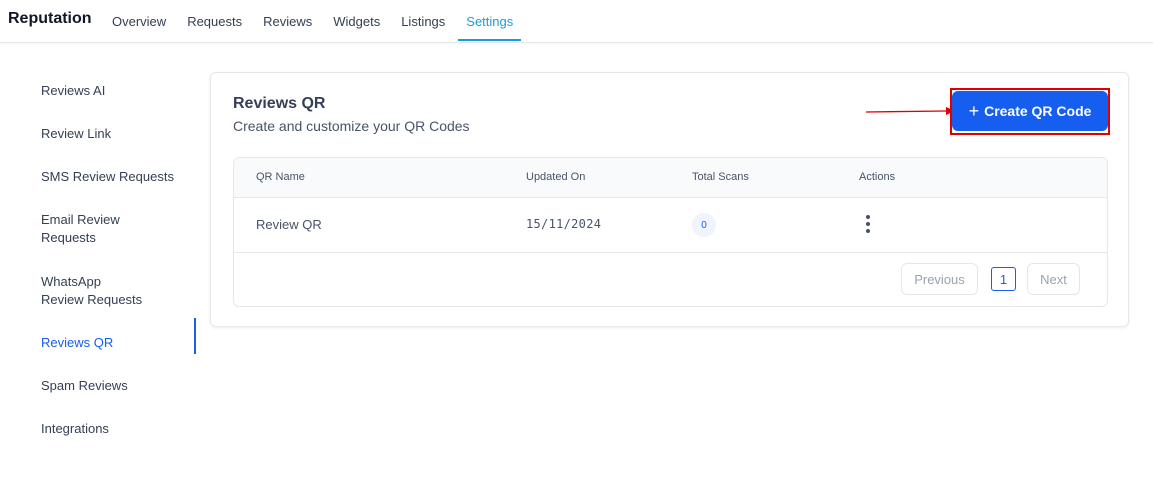 This screenshot has width=1153, height=479. What do you see at coordinates (1003, 279) in the screenshot?
I see `page-1-button: 1` at bounding box center [1003, 279].